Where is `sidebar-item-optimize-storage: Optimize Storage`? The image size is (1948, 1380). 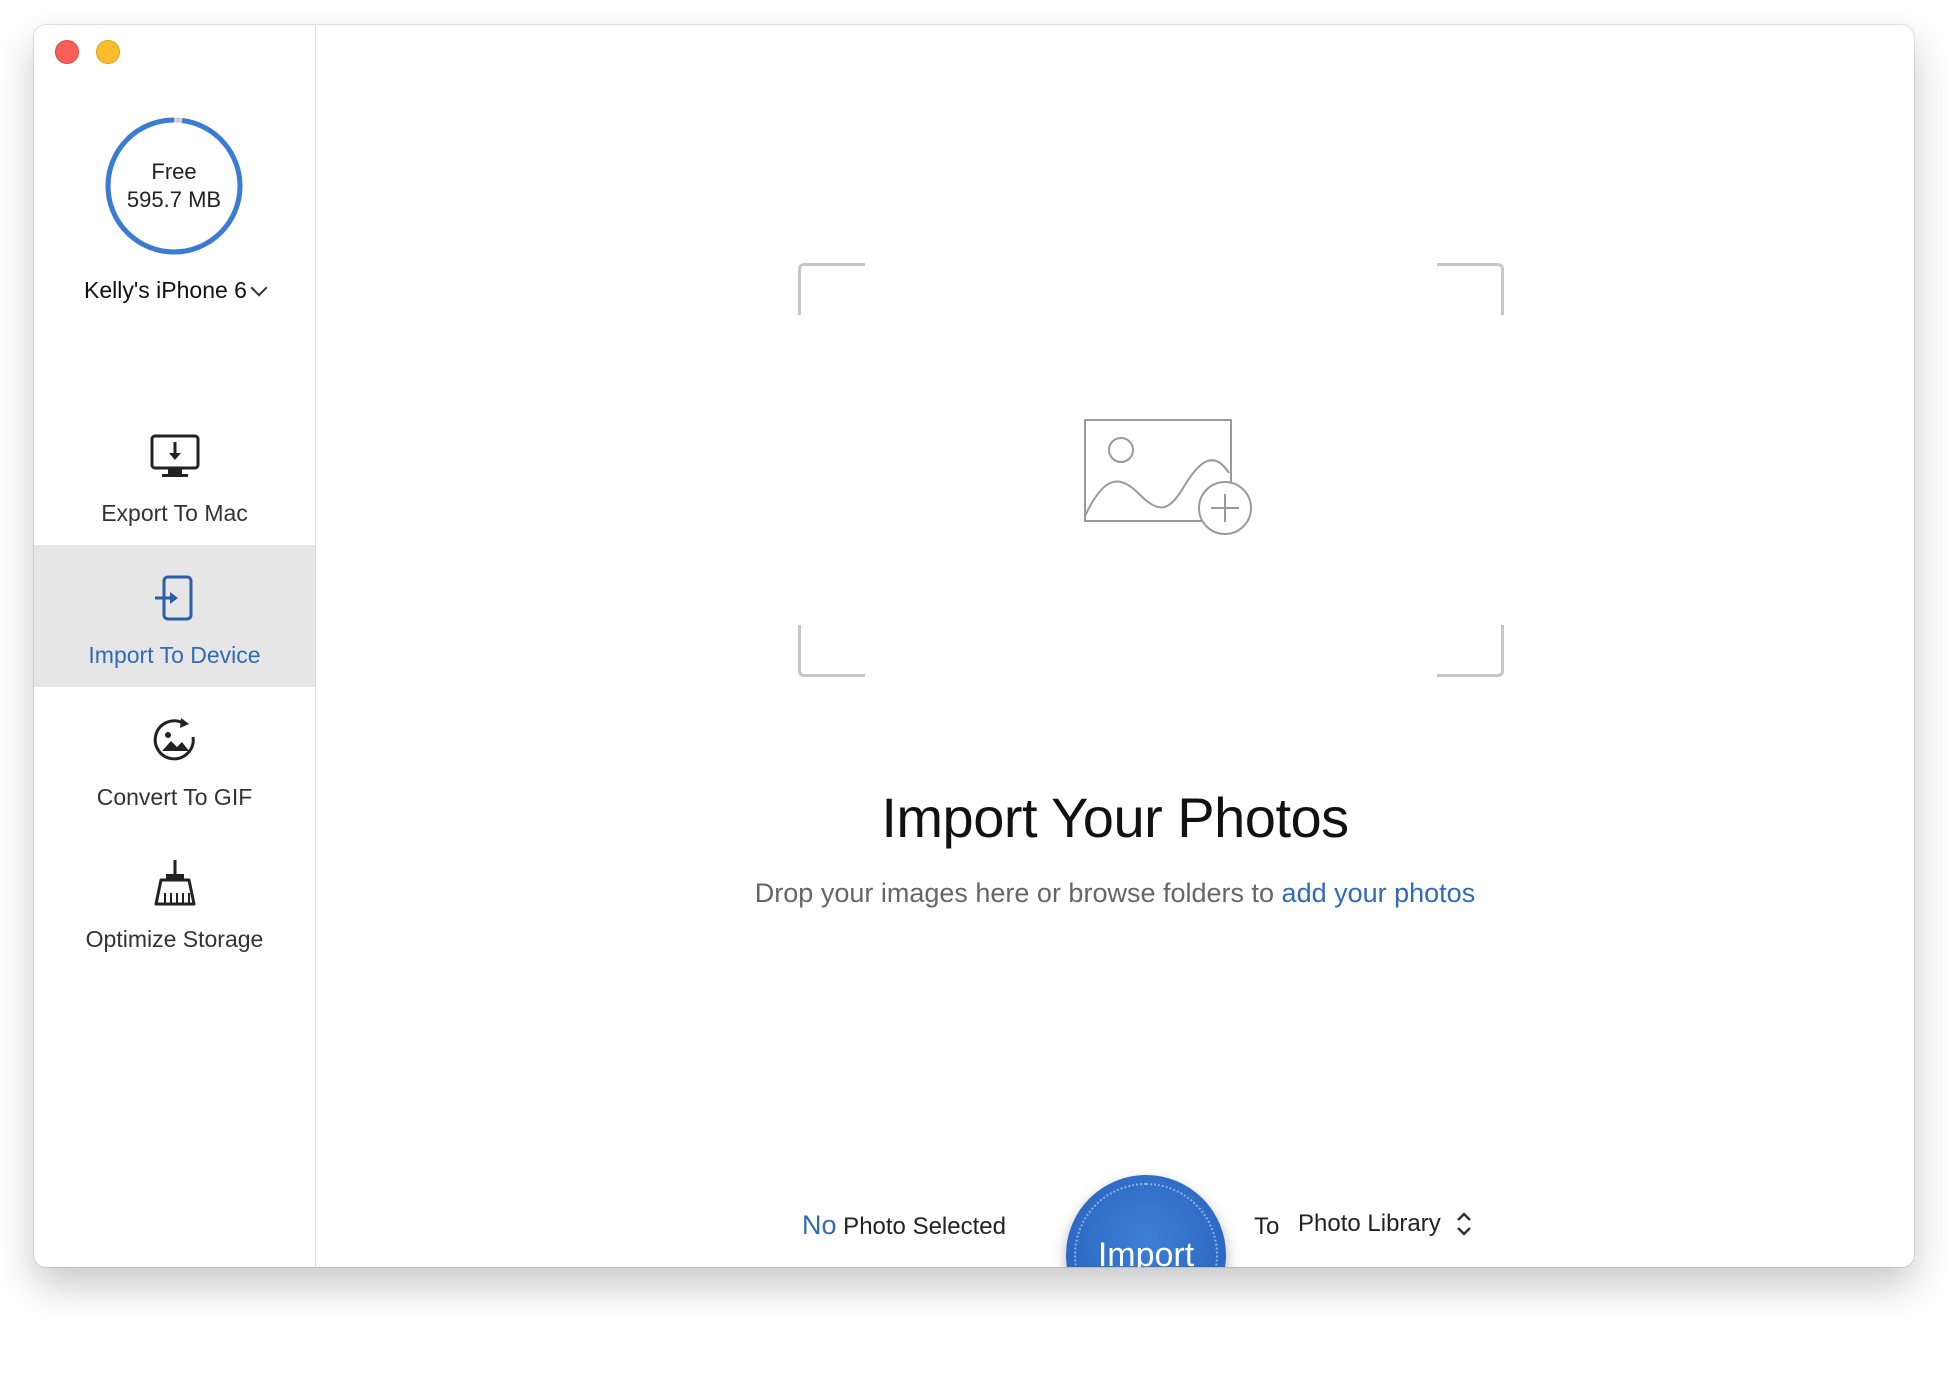
sidebar-item-optimize-storage: Optimize Storage is located at coordinates (174, 900).